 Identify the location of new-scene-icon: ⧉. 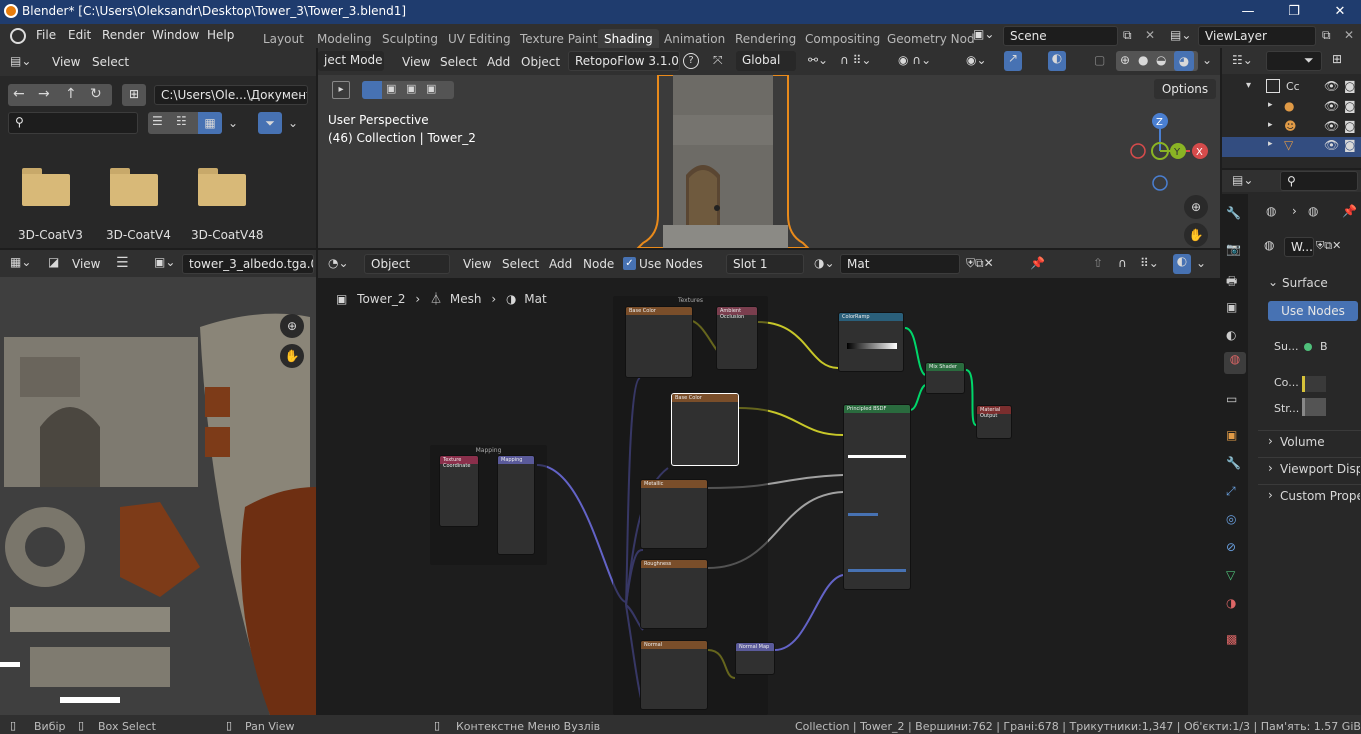
(1127, 35).